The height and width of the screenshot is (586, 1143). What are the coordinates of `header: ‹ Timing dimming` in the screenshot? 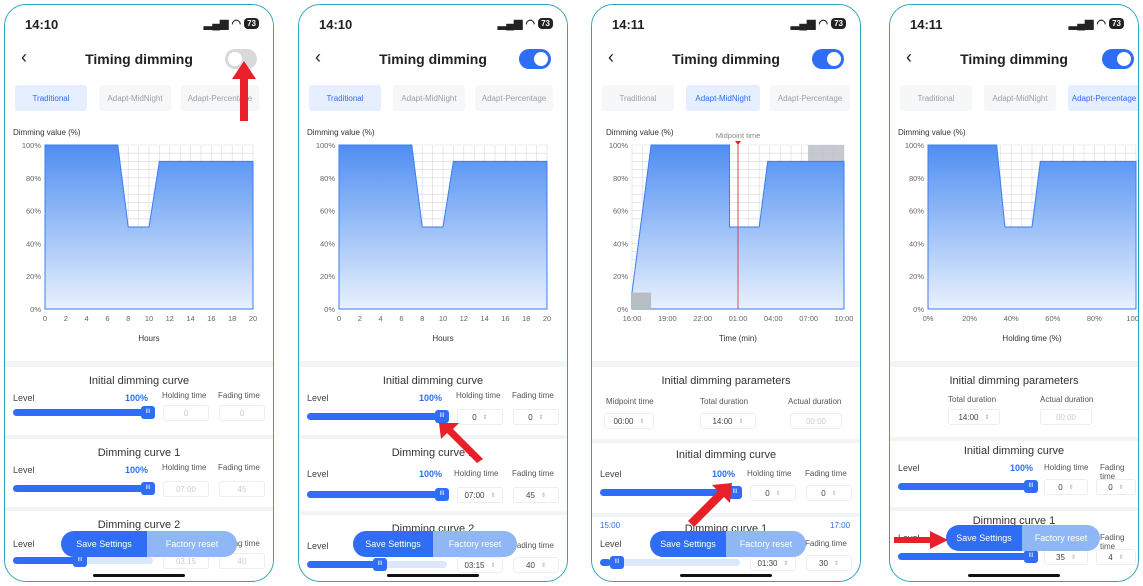 It's located at (433, 60).